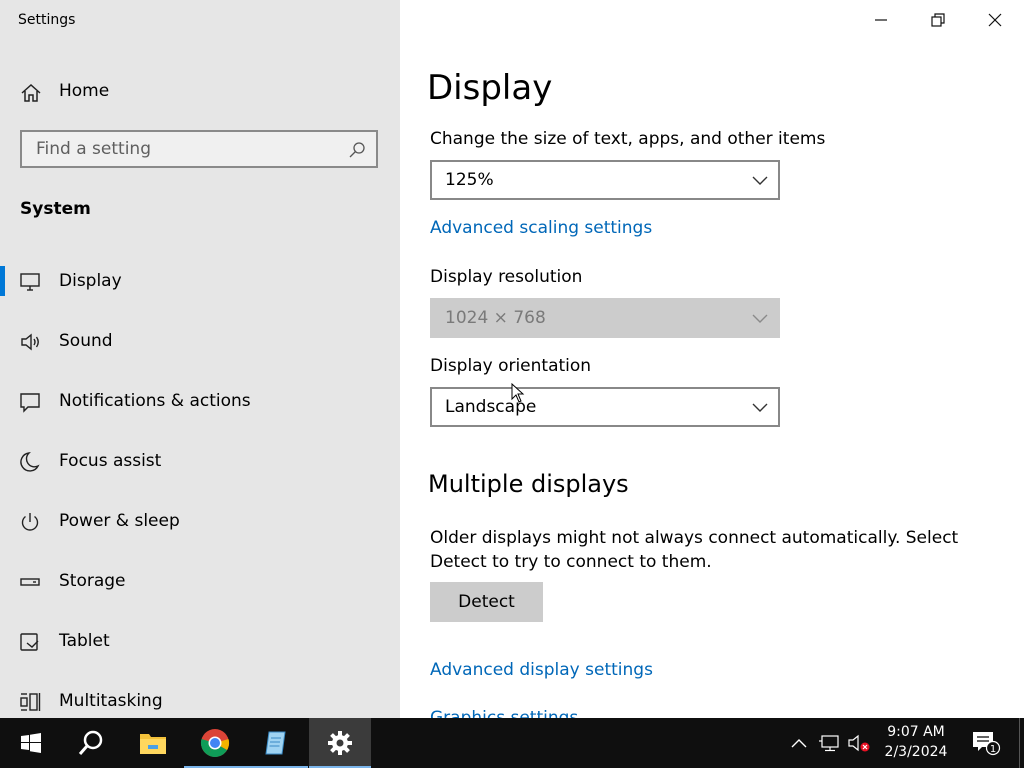  What do you see at coordinates (469, 180) in the screenshot?
I see `scale-value: 125%` at bounding box center [469, 180].